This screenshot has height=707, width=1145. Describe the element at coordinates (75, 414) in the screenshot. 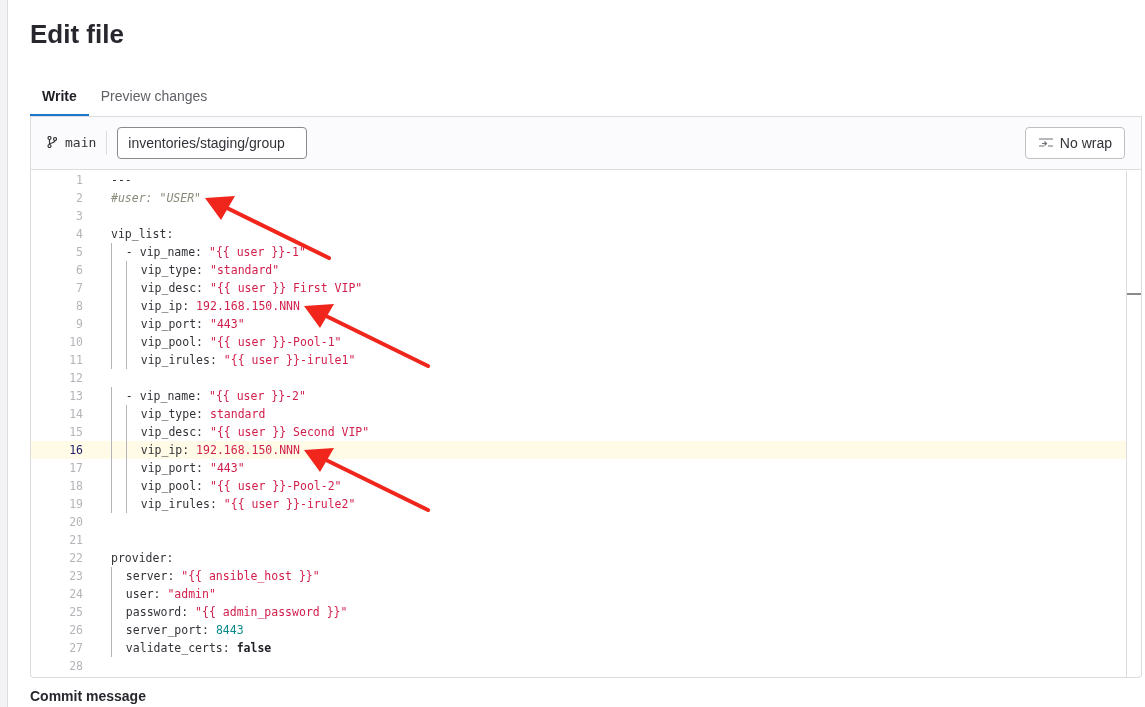

I see `line-number: 14` at that location.